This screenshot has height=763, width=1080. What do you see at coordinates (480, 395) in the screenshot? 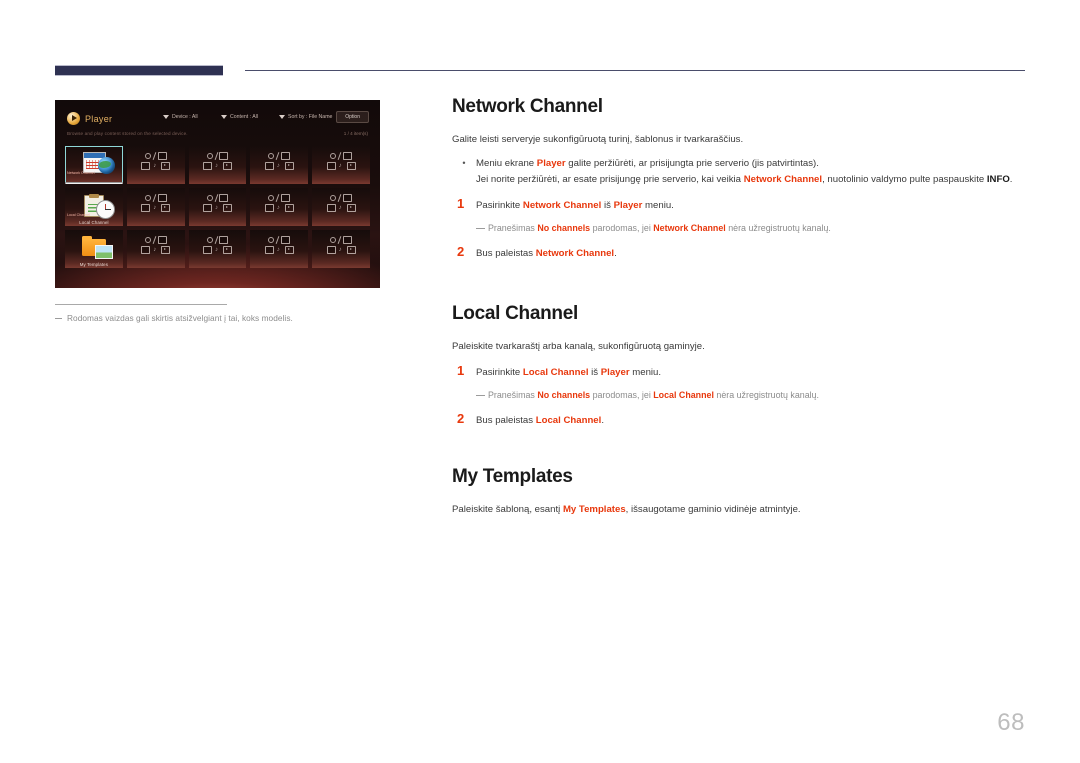
I see `note-dash-icon` at bounding box center [480, 395].